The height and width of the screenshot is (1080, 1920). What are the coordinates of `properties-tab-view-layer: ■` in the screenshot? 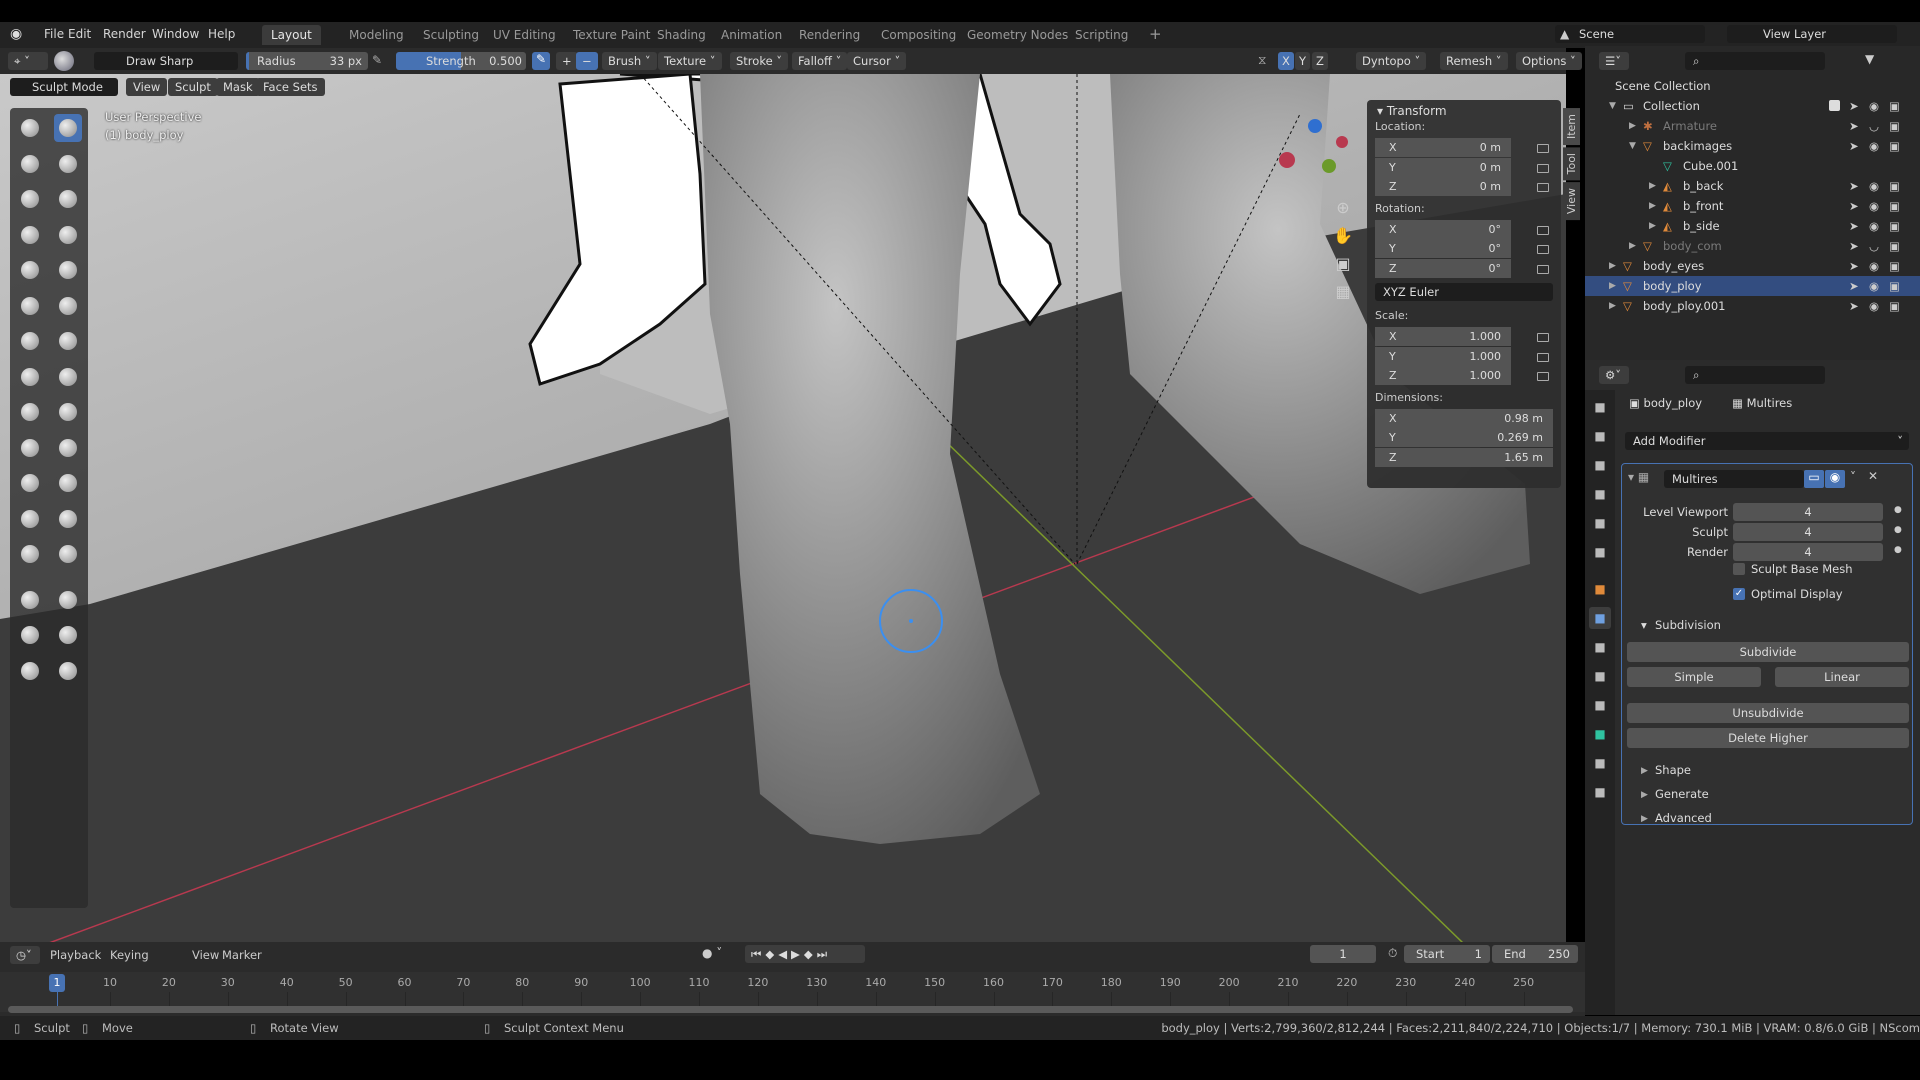 It's located at (1600, 494).